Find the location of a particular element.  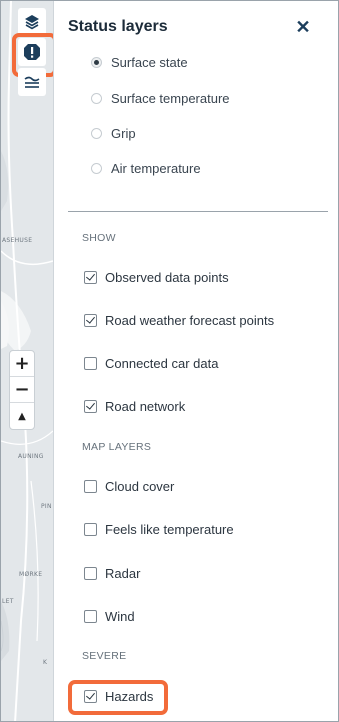

status-layers-button is located at coordinates (32, 55).